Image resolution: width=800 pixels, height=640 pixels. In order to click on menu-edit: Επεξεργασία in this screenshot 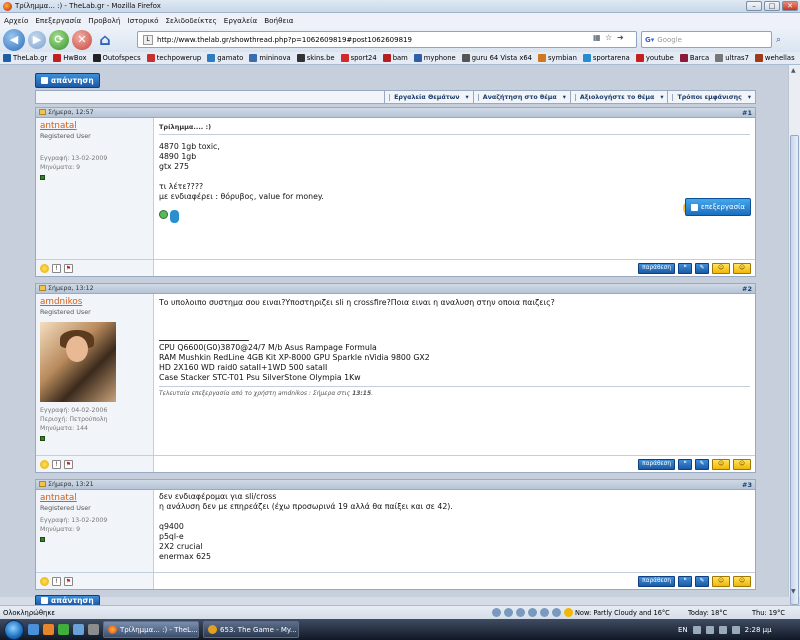, I will do `click(58, 20)`.